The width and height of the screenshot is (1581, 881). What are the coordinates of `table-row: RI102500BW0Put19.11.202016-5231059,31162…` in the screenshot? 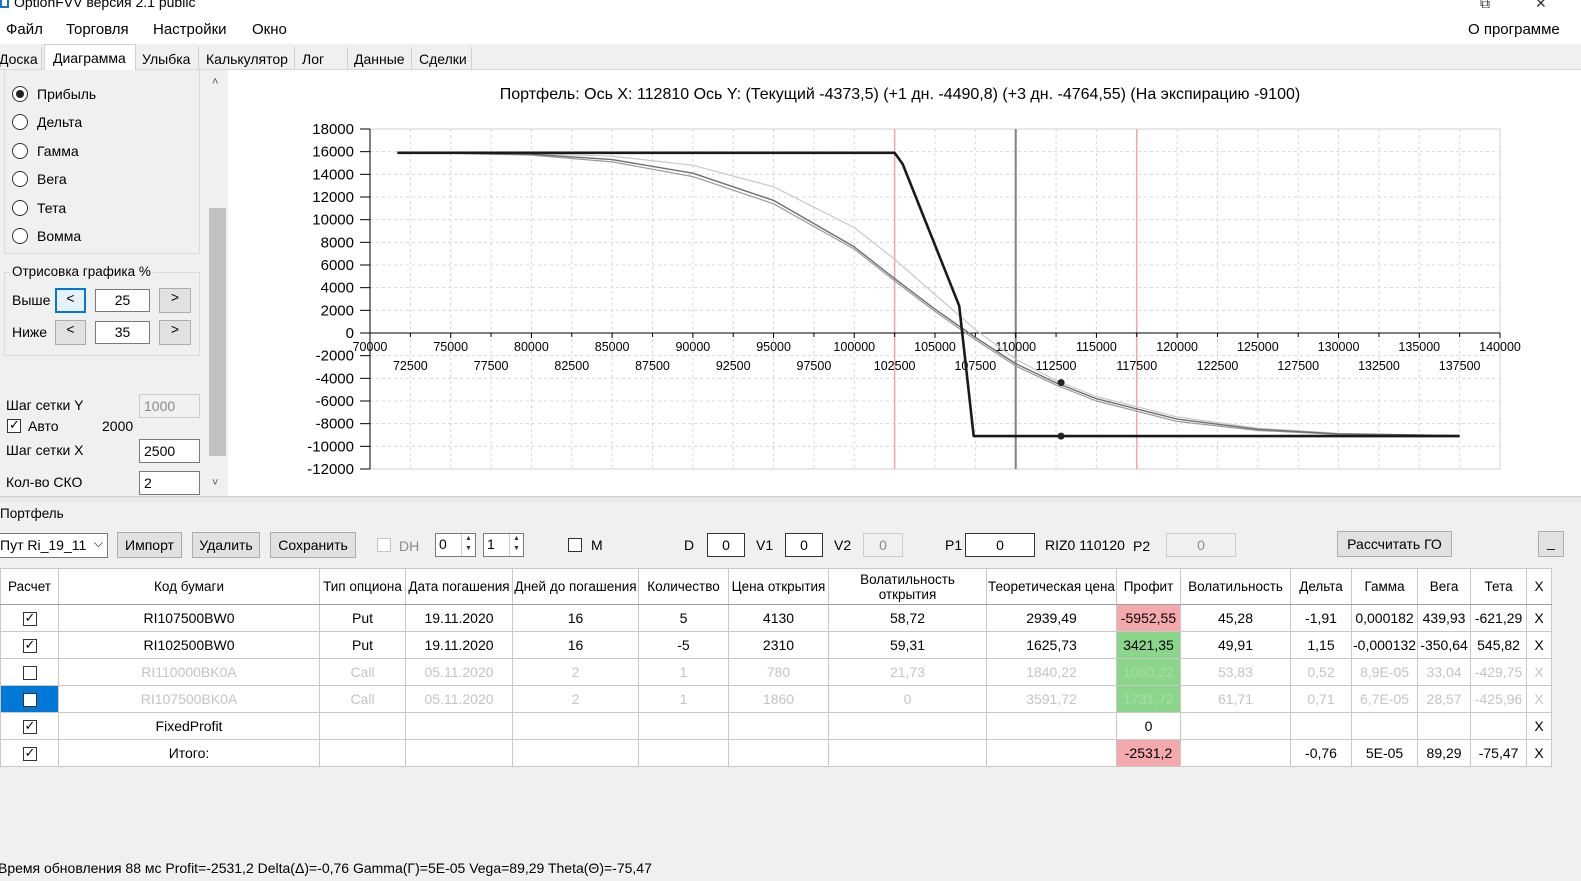 It's located at (776, 645).